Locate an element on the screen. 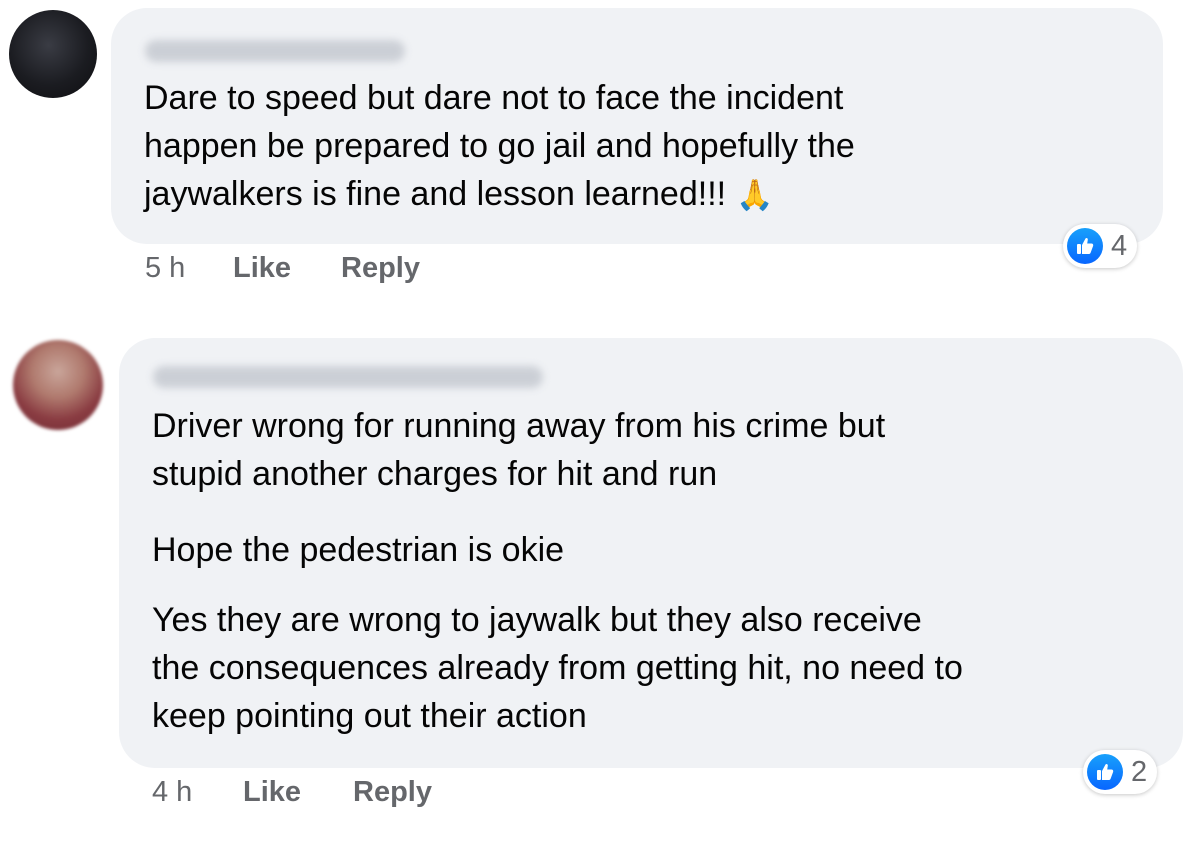  reaction-badge: 4 is located at coordinates (1100, 246).